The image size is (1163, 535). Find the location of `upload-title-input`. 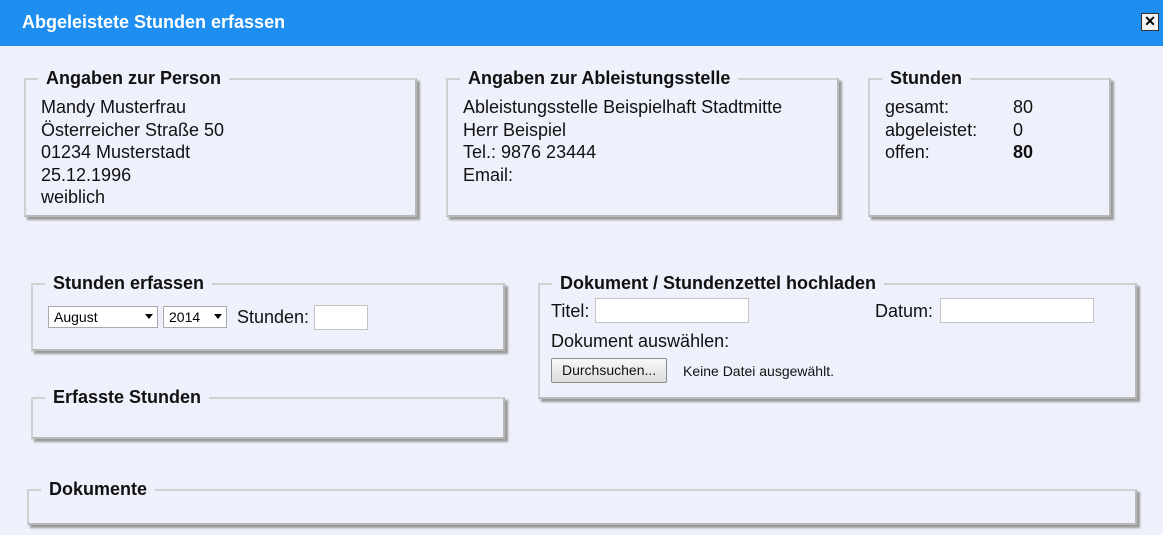

upload-title-input is located at coordinates (672, 310).